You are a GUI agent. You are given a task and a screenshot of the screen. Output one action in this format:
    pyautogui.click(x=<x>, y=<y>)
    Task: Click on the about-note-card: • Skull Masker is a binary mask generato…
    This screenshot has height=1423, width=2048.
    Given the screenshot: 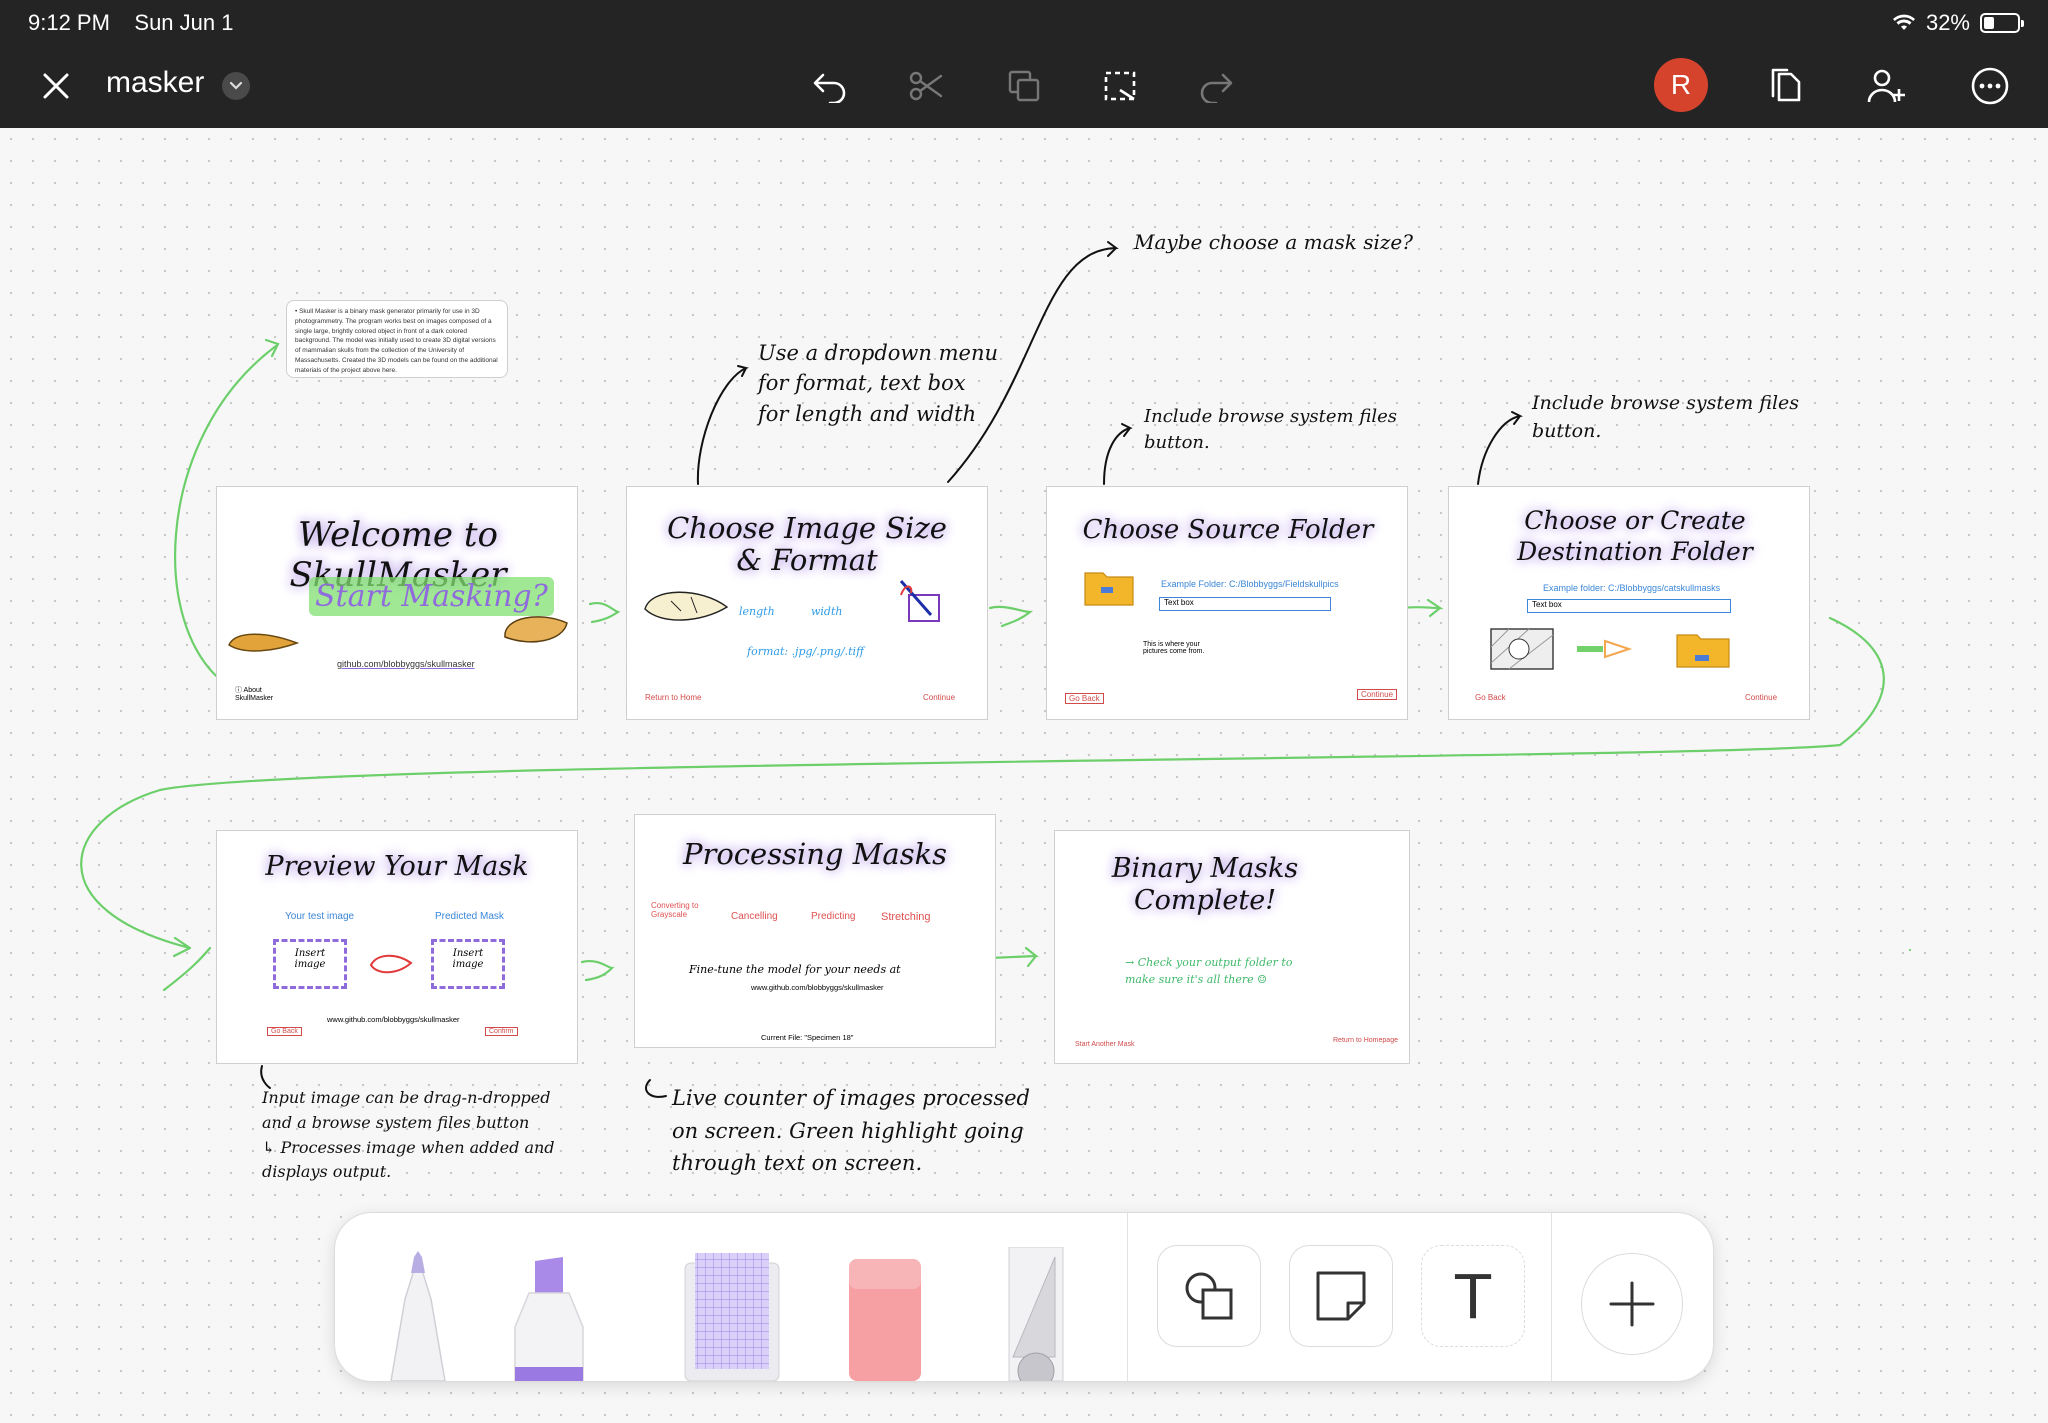 What is the action you would take?
    pyautogui.click(x=397, y=339)
    